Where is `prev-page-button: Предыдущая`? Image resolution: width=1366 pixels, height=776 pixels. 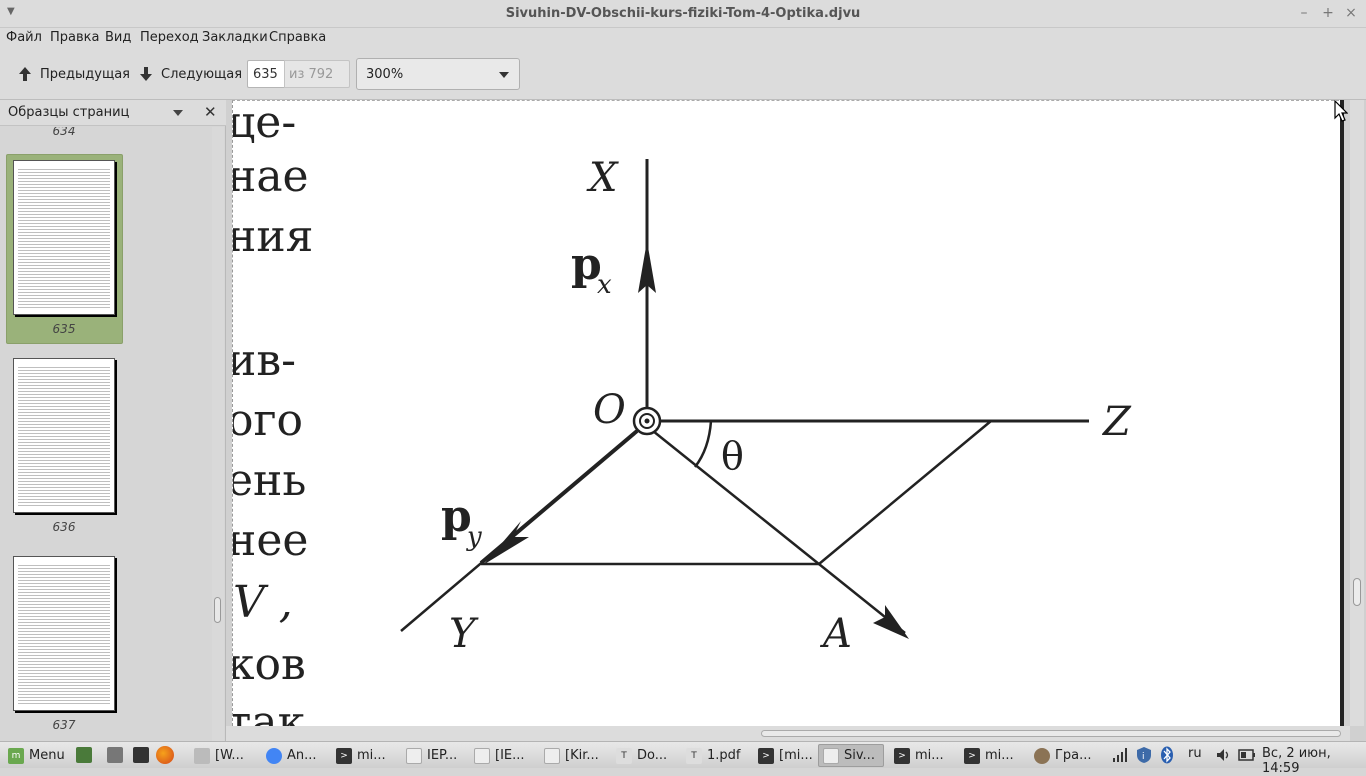
prev-page-button: Предыдущая is located at coordinates (74, 74).